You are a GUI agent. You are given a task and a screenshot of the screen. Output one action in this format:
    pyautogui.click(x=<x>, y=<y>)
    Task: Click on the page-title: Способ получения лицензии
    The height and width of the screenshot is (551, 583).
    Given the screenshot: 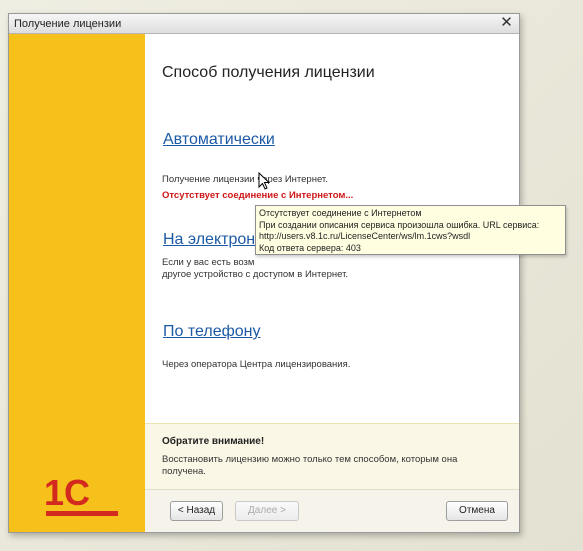 What is the action you would take?
    pyautogui.click(x=268, y=72)
    